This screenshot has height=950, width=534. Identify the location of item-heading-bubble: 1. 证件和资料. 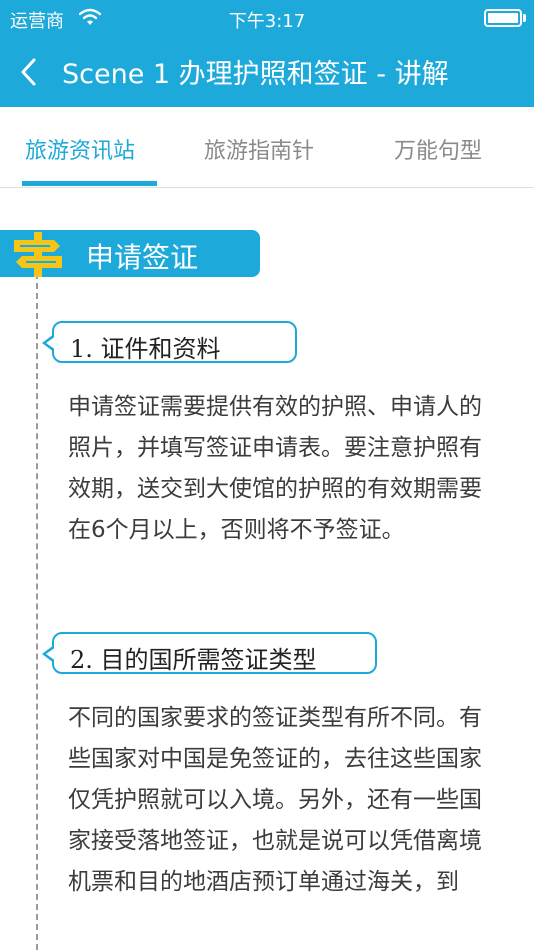
(169, 342).